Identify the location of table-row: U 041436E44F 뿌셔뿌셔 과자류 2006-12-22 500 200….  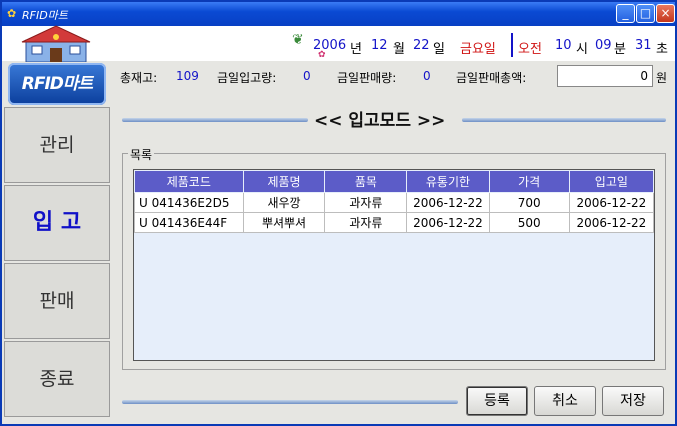
(394, 222).